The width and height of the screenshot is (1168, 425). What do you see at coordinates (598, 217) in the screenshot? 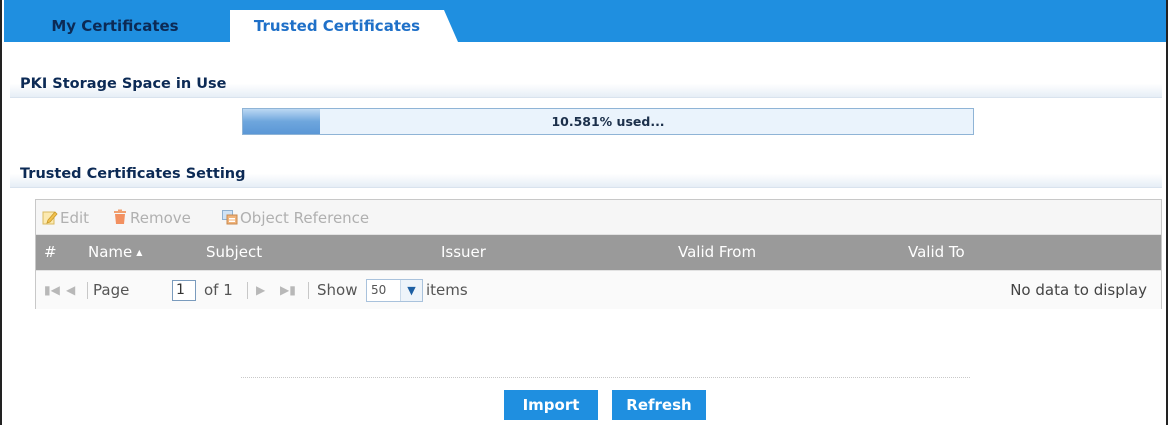
I see `grid-toolbar: Edit Remove Object Reference` at bounding box center [598, 217].